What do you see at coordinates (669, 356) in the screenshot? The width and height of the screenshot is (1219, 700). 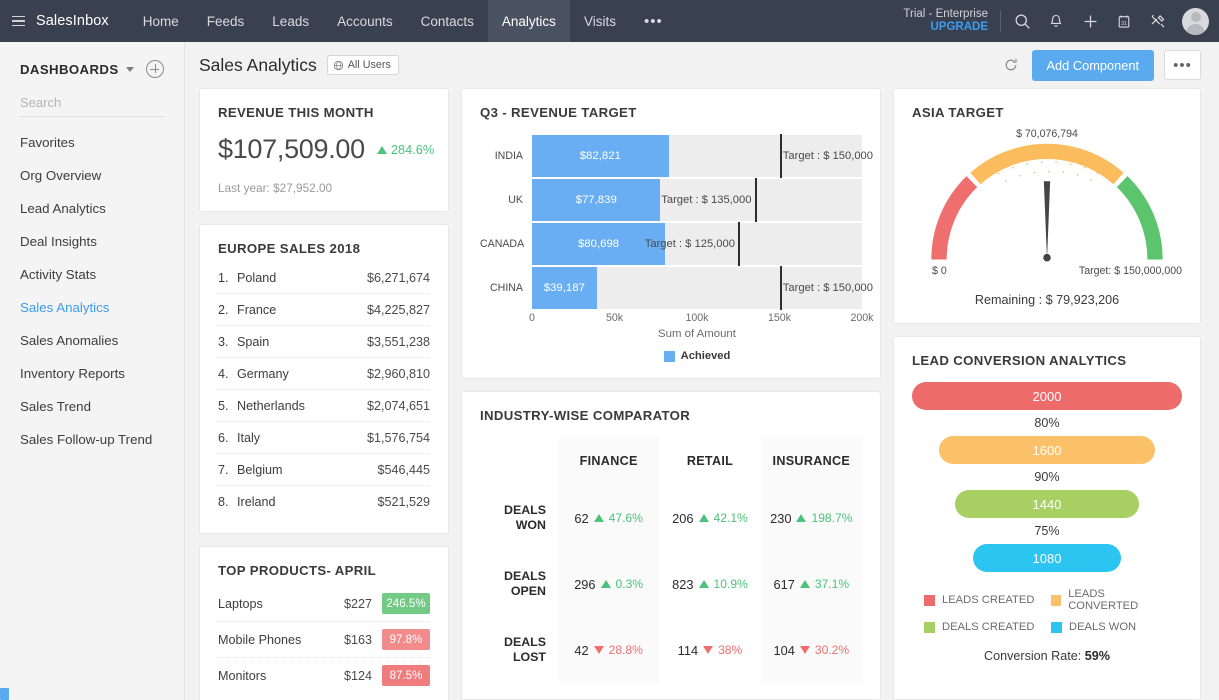 I see `legend-swatch-achieved` at bounding box center [669, 356].